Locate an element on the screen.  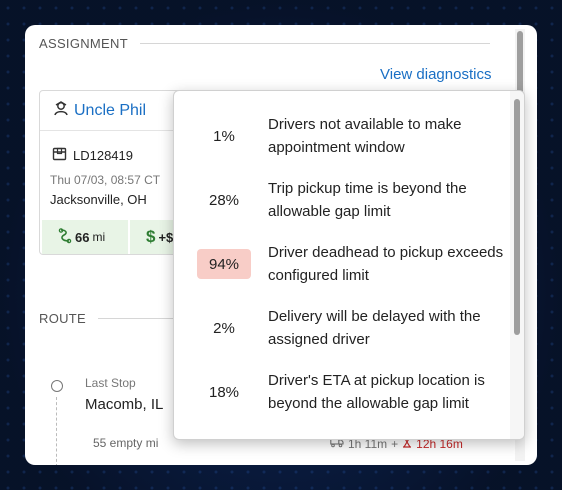
view-diagnostics-link: View diagnostics is located at coordinates (435, 74).